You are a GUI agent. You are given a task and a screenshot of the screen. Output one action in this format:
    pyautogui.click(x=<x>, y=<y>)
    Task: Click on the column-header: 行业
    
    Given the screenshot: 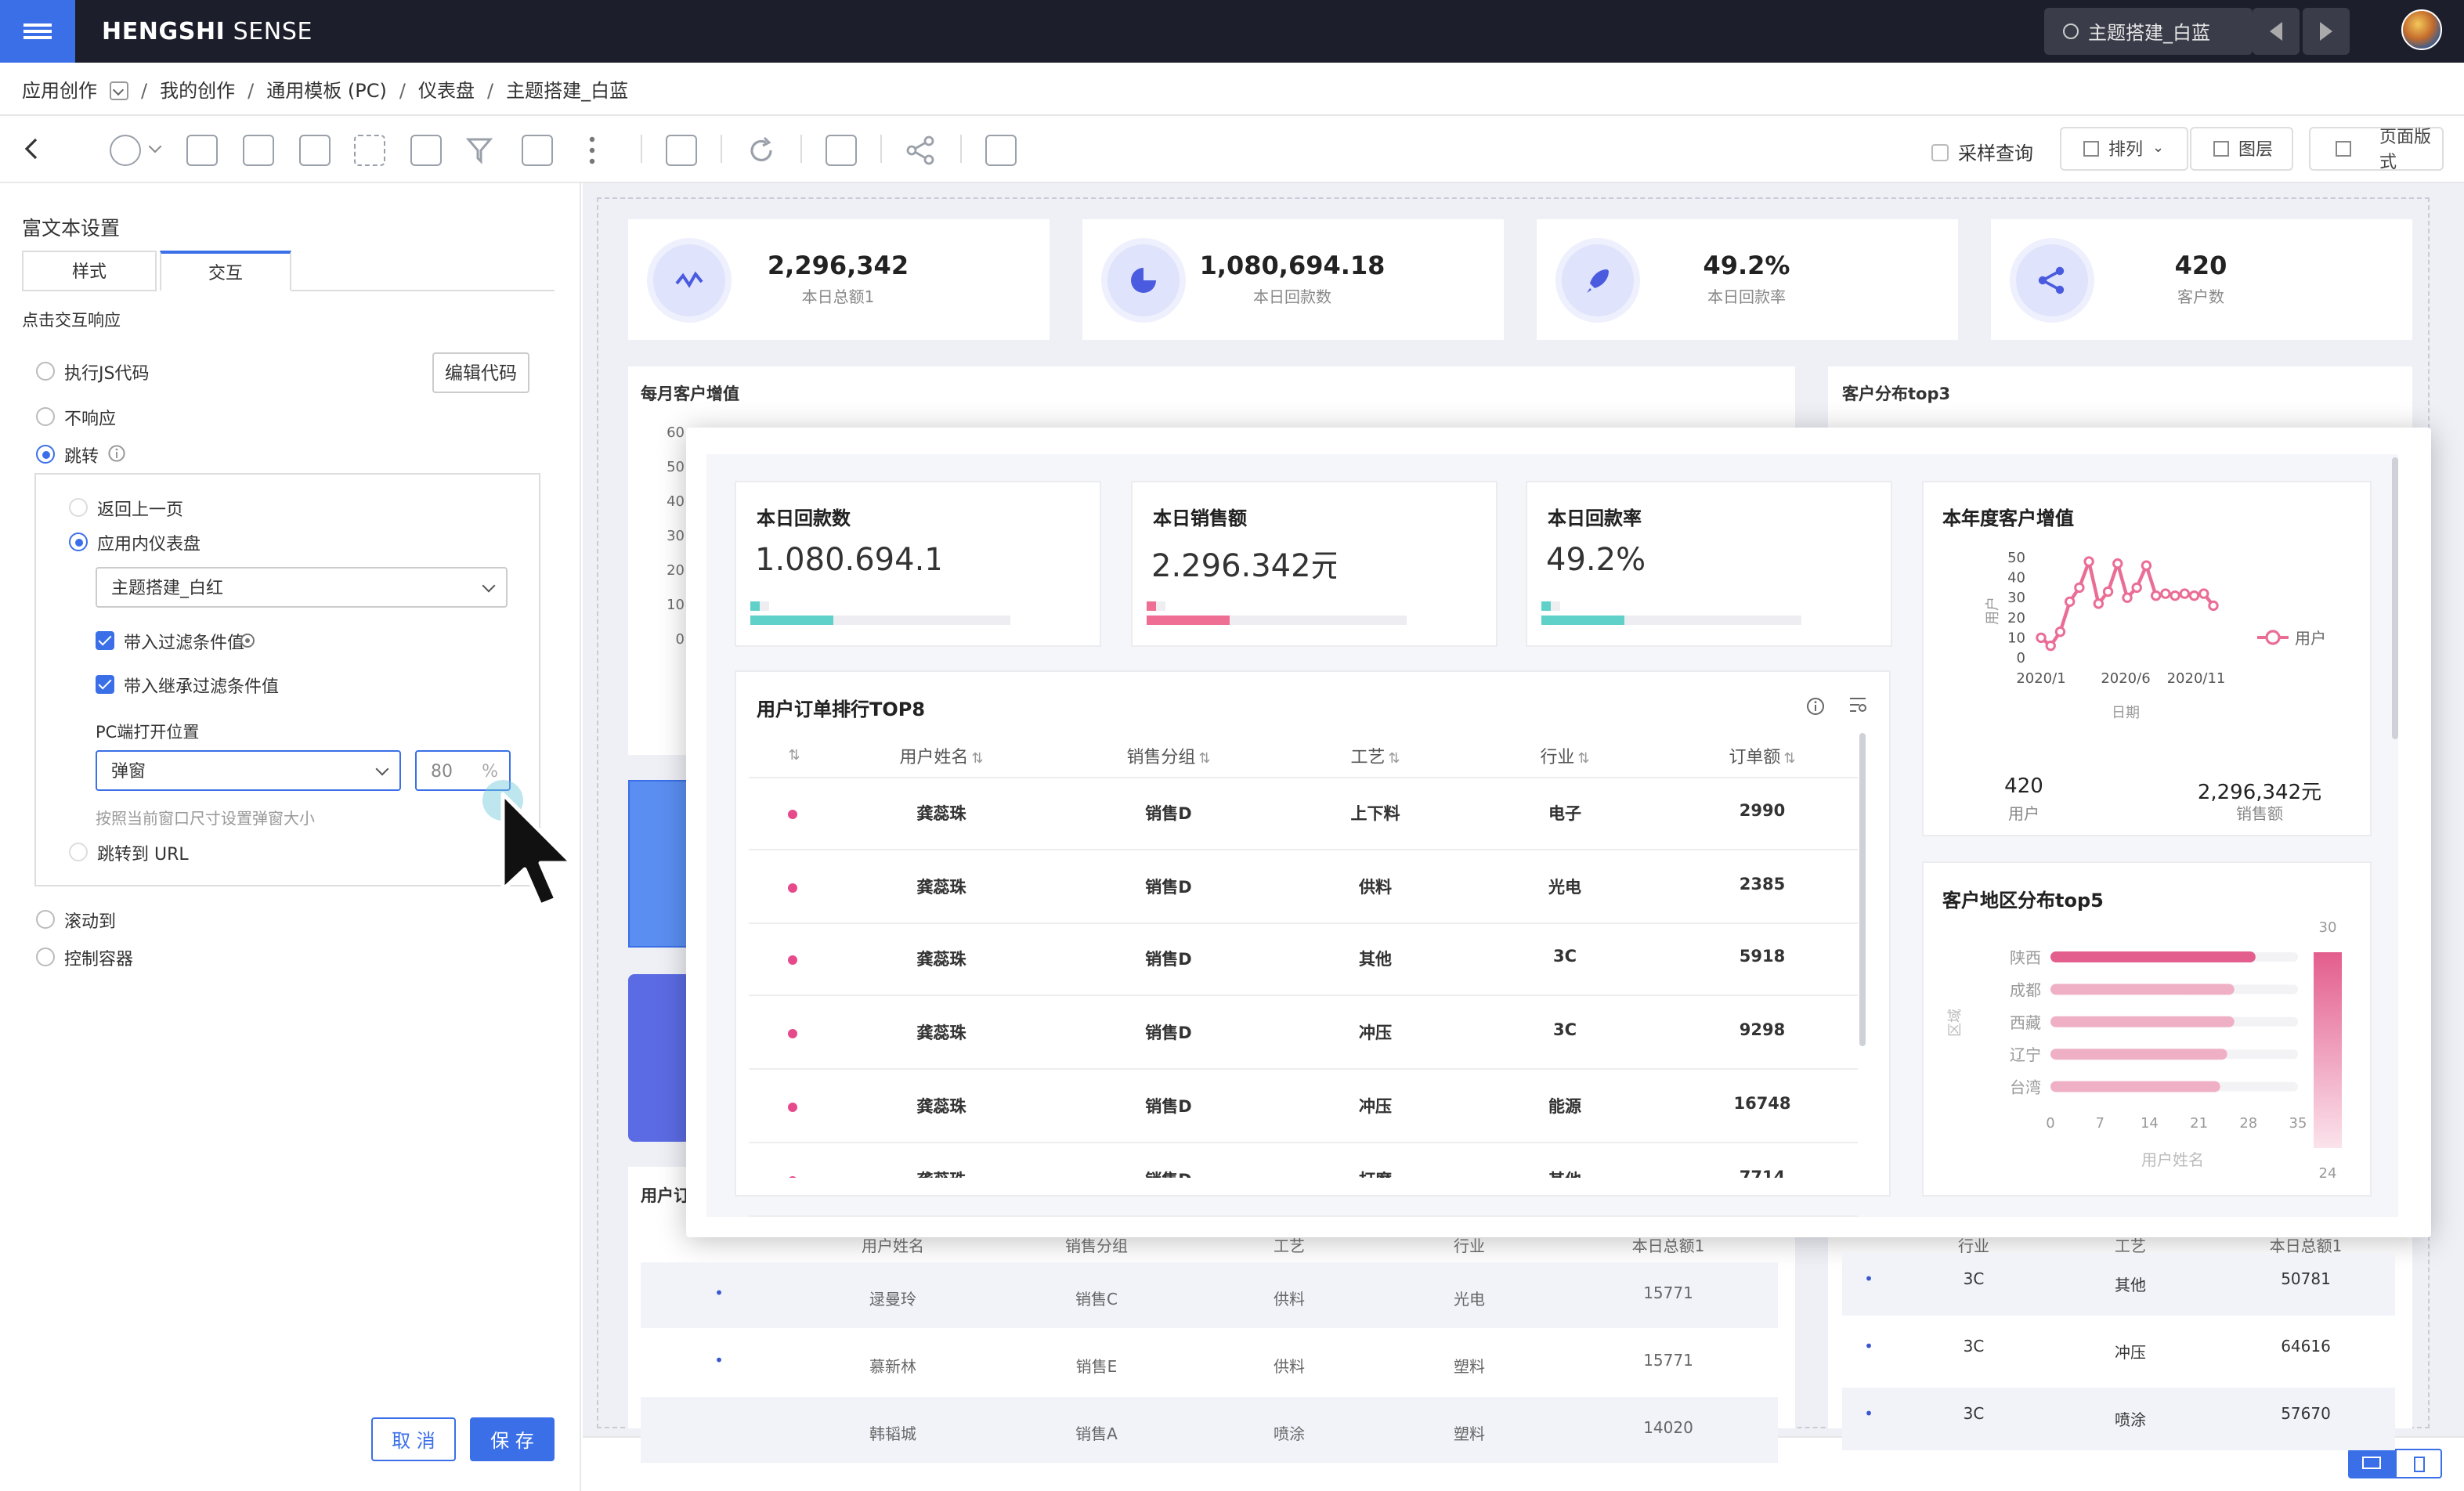 What is the action you would take?
    pyautogui.click(x=1469, y=1244)
    